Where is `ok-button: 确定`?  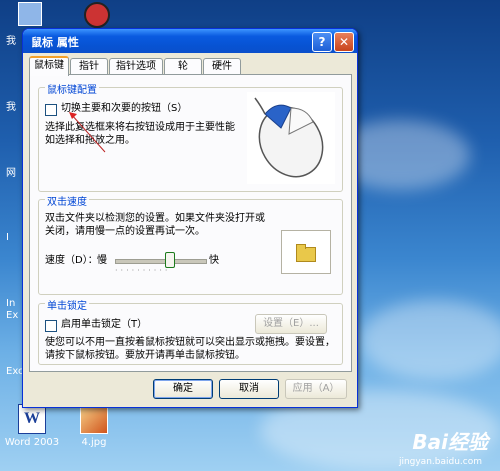 ok-button: 确定 is located at coordinates (183, 389).